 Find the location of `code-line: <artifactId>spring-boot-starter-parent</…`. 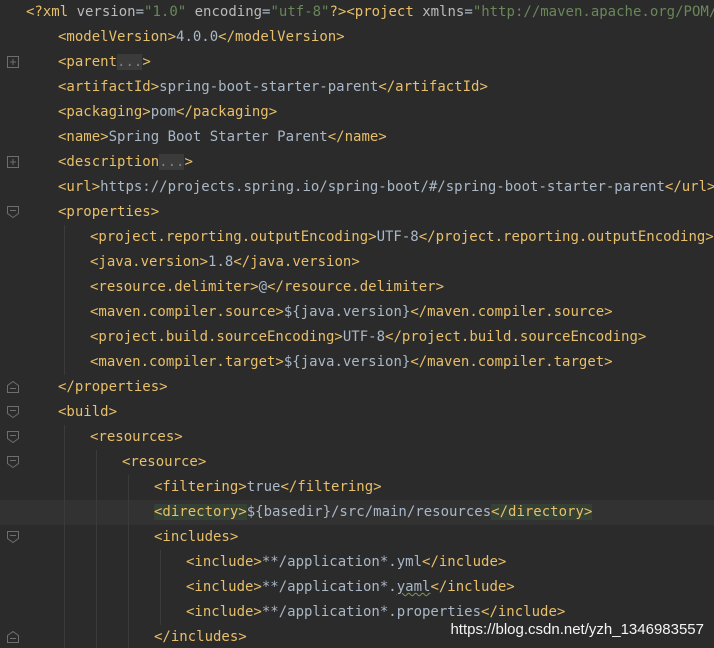

code-line: <artifactId>spring-boot-starter-parent</… is located at coordinates (370, 87).